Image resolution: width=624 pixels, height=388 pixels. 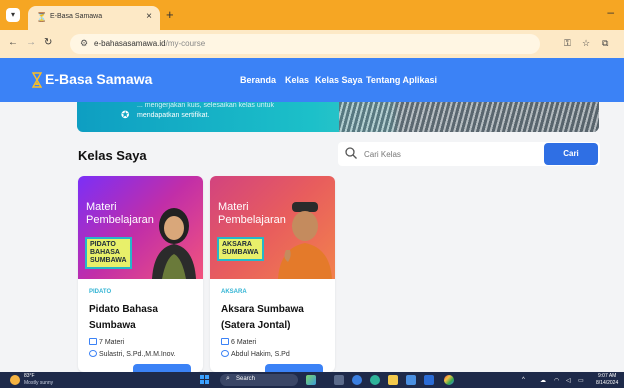 I want to click on author-name: Abdul Hakim, S.Pd, so click(x=260, y=354).